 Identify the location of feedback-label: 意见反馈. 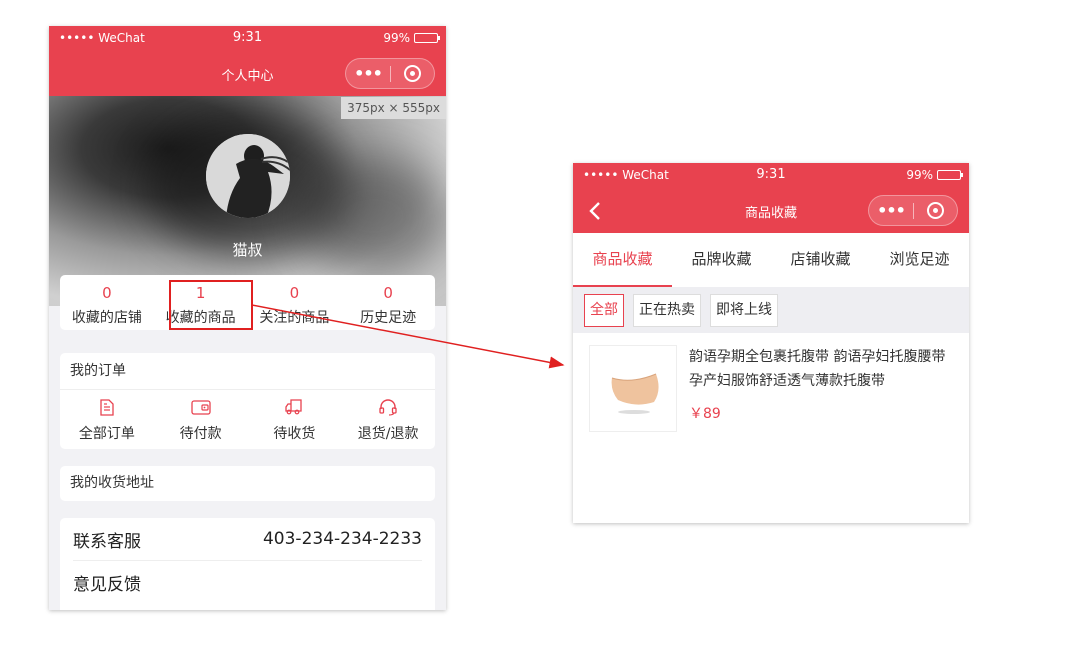
(107, 585).